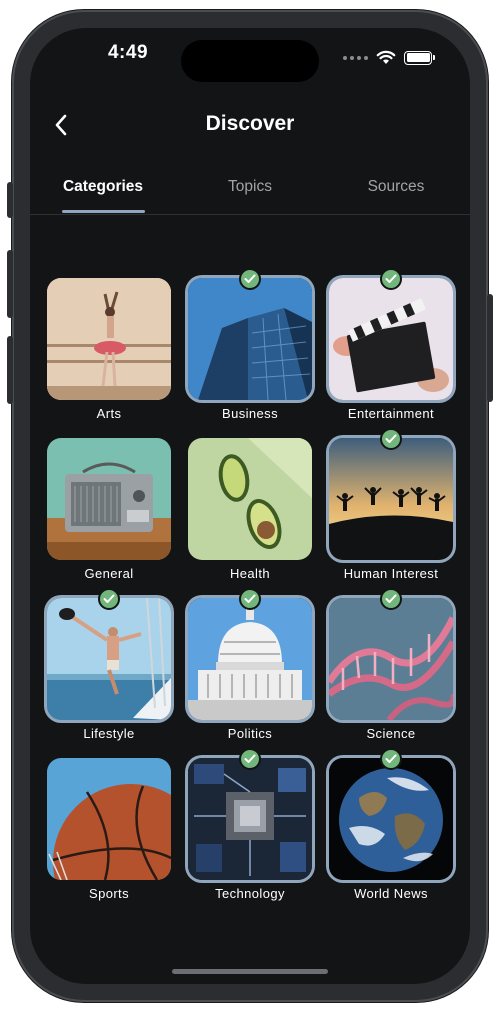 This screenshot has height=1011, width=500. I want to click on category-label: Entertainment, so click(391, 413).